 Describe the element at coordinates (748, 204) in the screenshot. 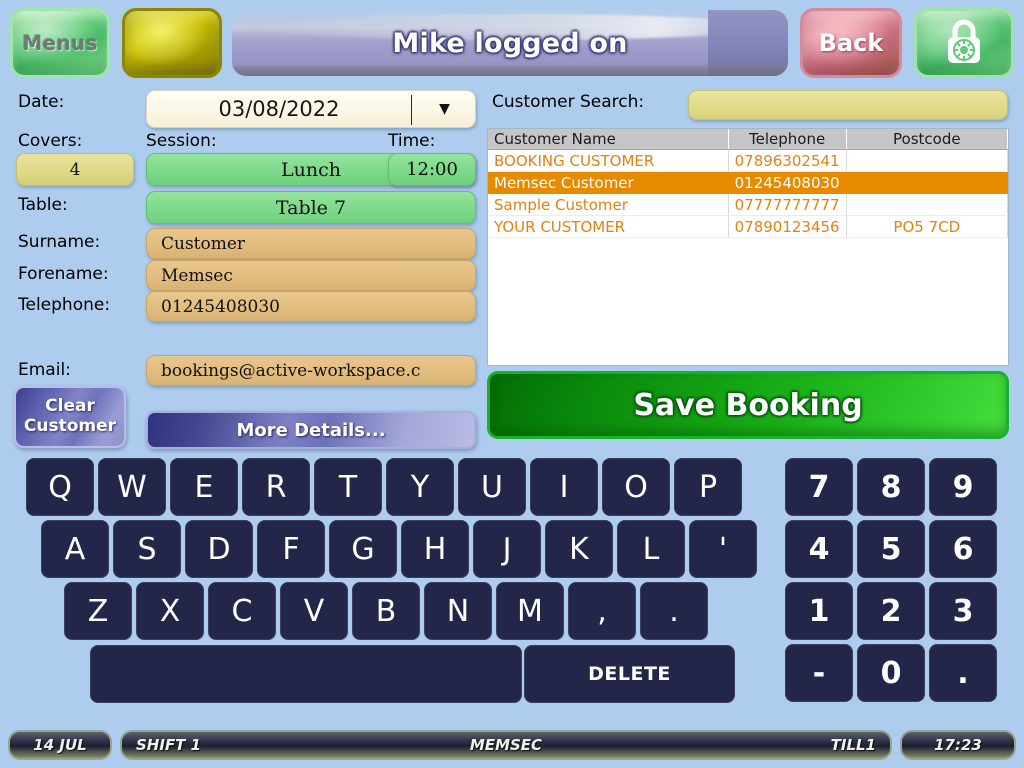

I see `table-row: Sample Customer 07777777777` at that location.